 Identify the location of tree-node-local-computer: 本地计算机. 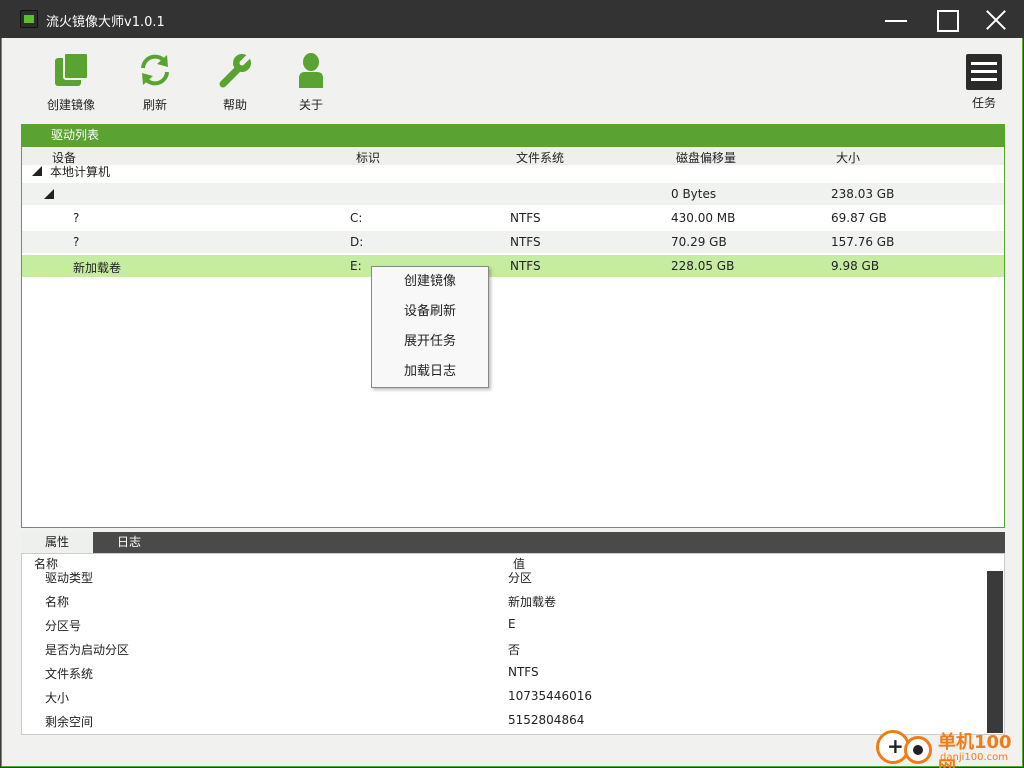
(513, 170).